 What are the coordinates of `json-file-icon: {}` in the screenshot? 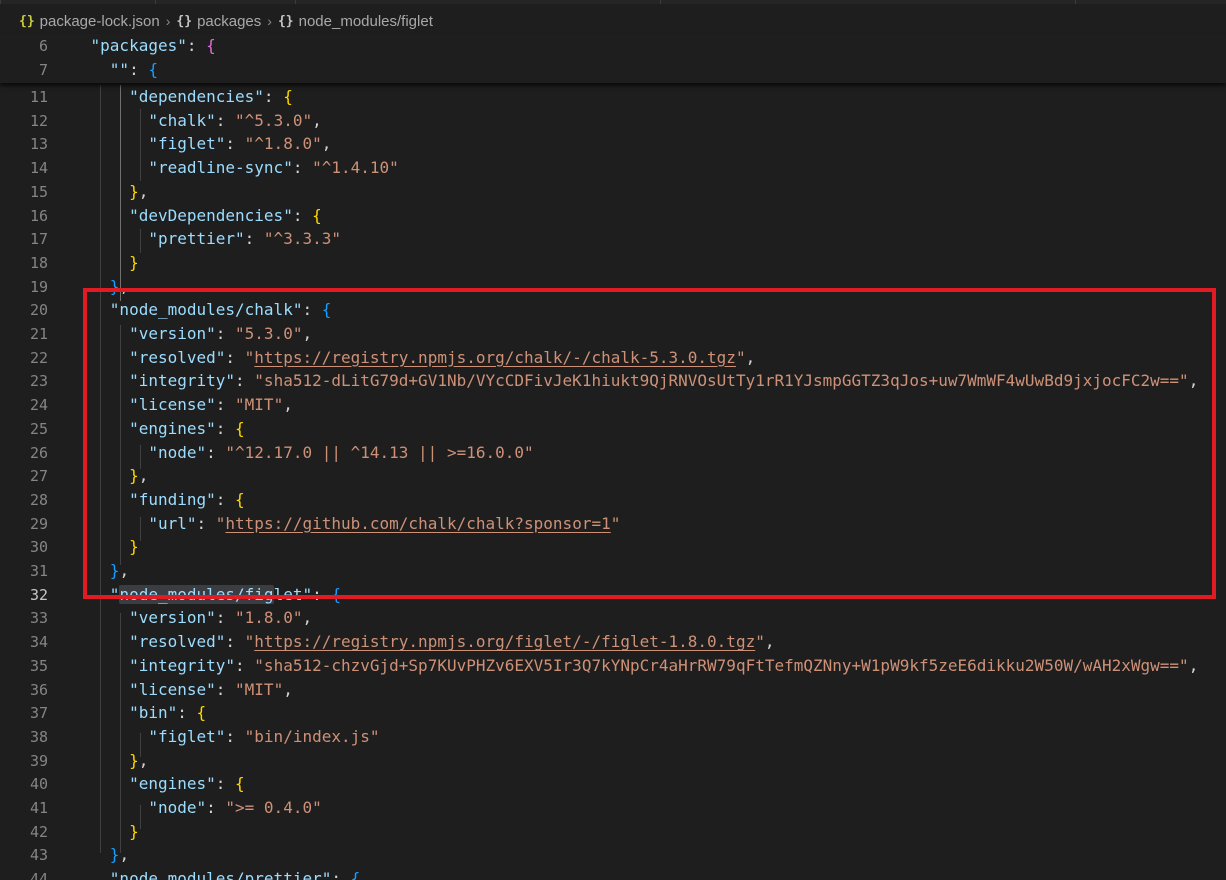 It's located at (27, 21).